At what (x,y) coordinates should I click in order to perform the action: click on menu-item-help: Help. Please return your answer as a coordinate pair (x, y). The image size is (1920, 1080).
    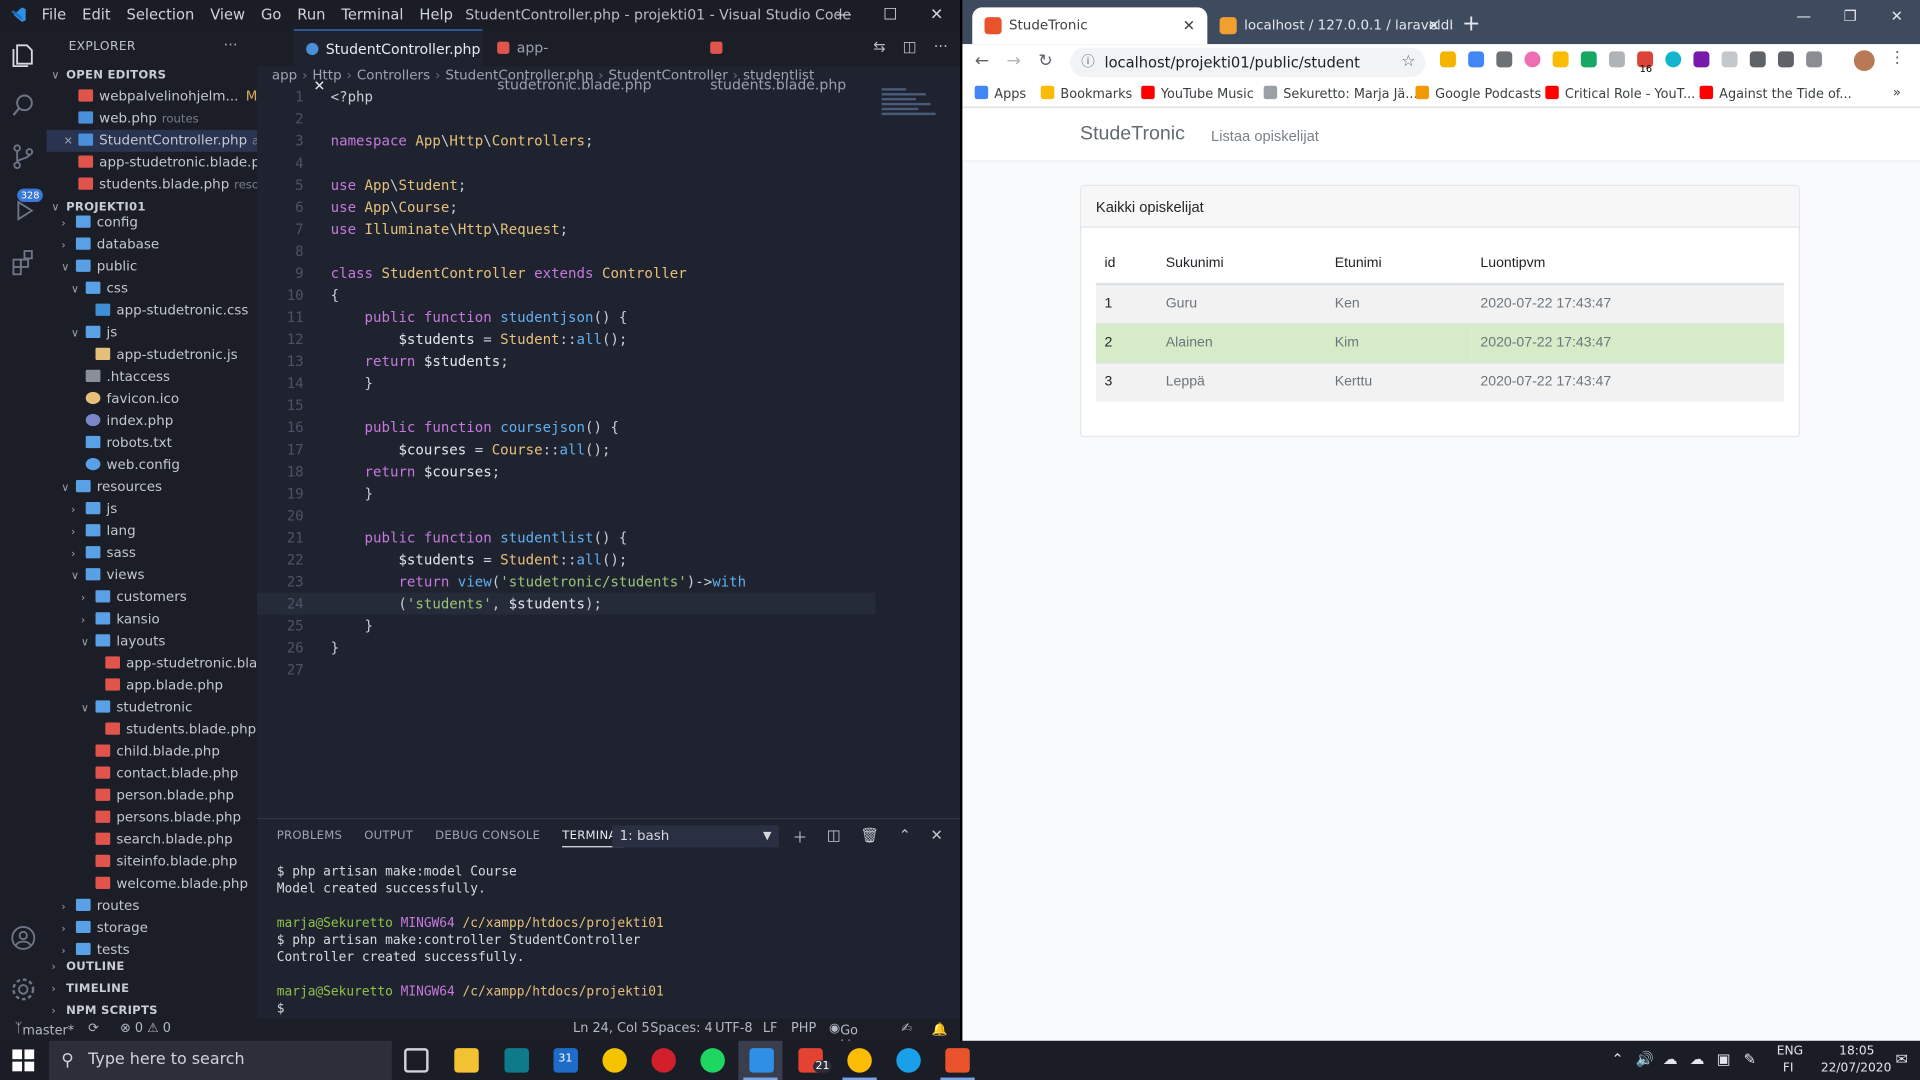
    Looking at the image, I should click on (436, 14).